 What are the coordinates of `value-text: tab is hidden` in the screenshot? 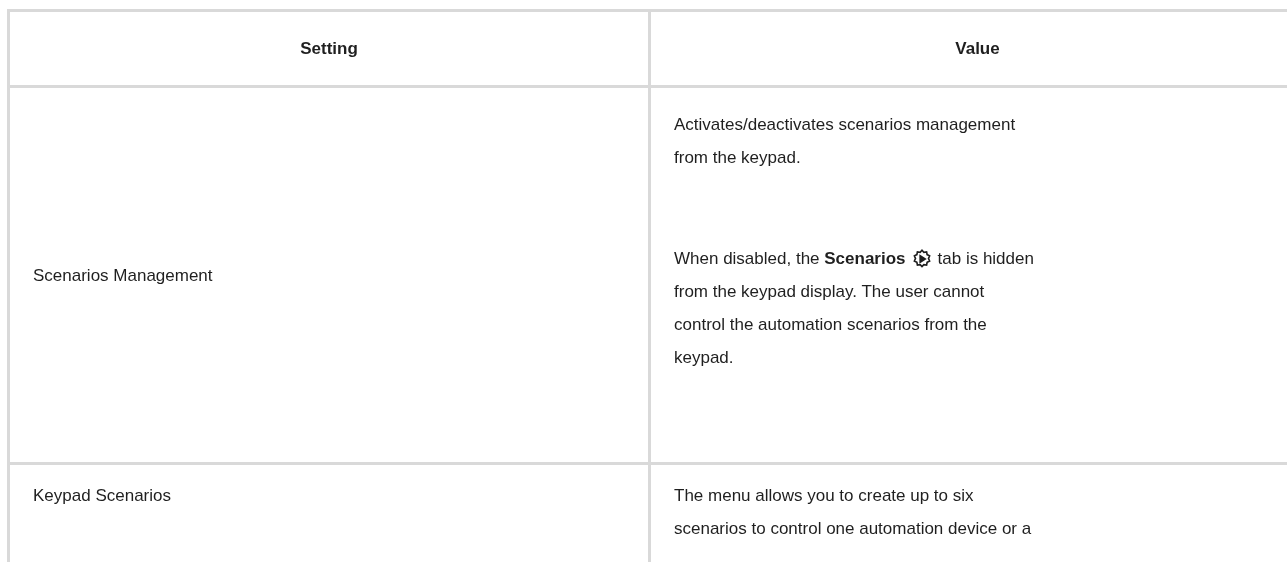 It's located at (985, 259).